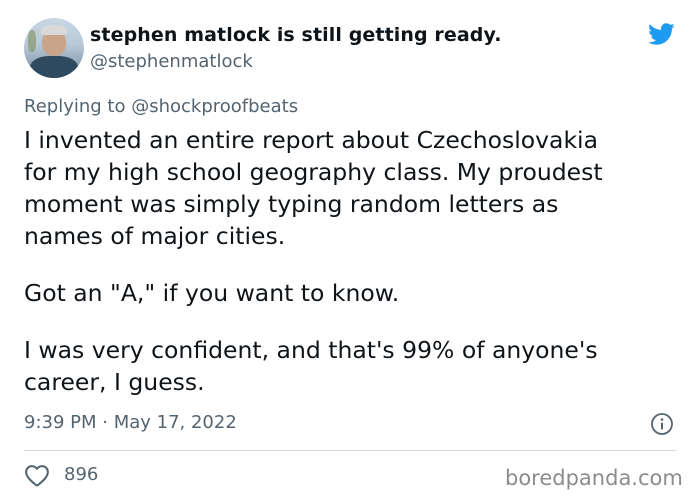  Describe the element at coordinates (54, 67) in the screenshot. I see `avatar-shirt` at that location.